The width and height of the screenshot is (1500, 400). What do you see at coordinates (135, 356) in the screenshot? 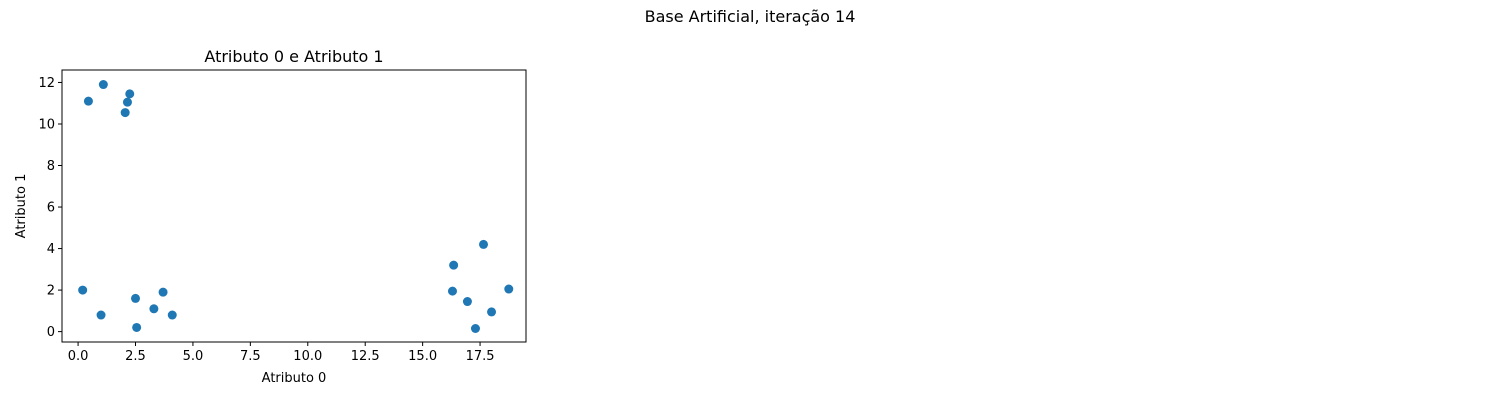
I see `x-tick-label: 2.5` at bounding box center [135, 356].